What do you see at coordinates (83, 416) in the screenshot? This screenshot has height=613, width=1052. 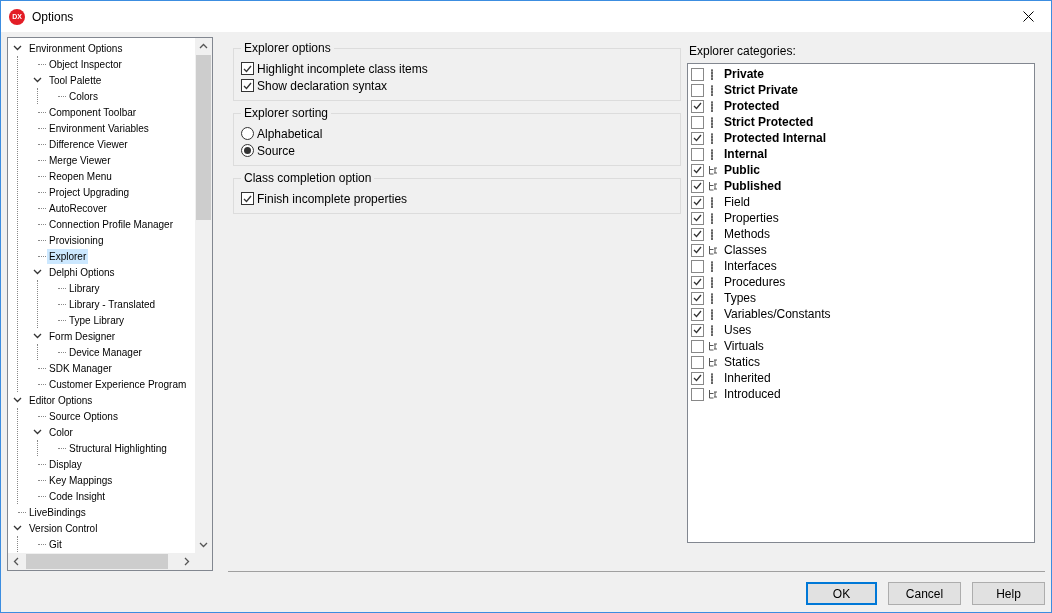 I see `tree-item: Source Options` at bounding box center [83, 416].